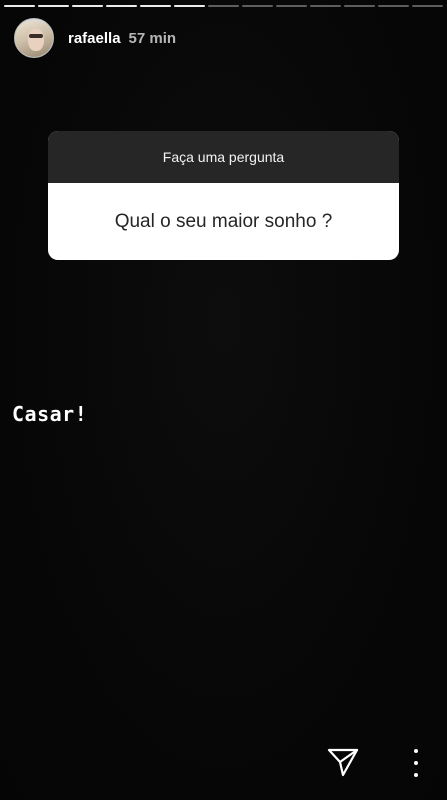  I want to click on story-progress-bar, so click(223, 6).